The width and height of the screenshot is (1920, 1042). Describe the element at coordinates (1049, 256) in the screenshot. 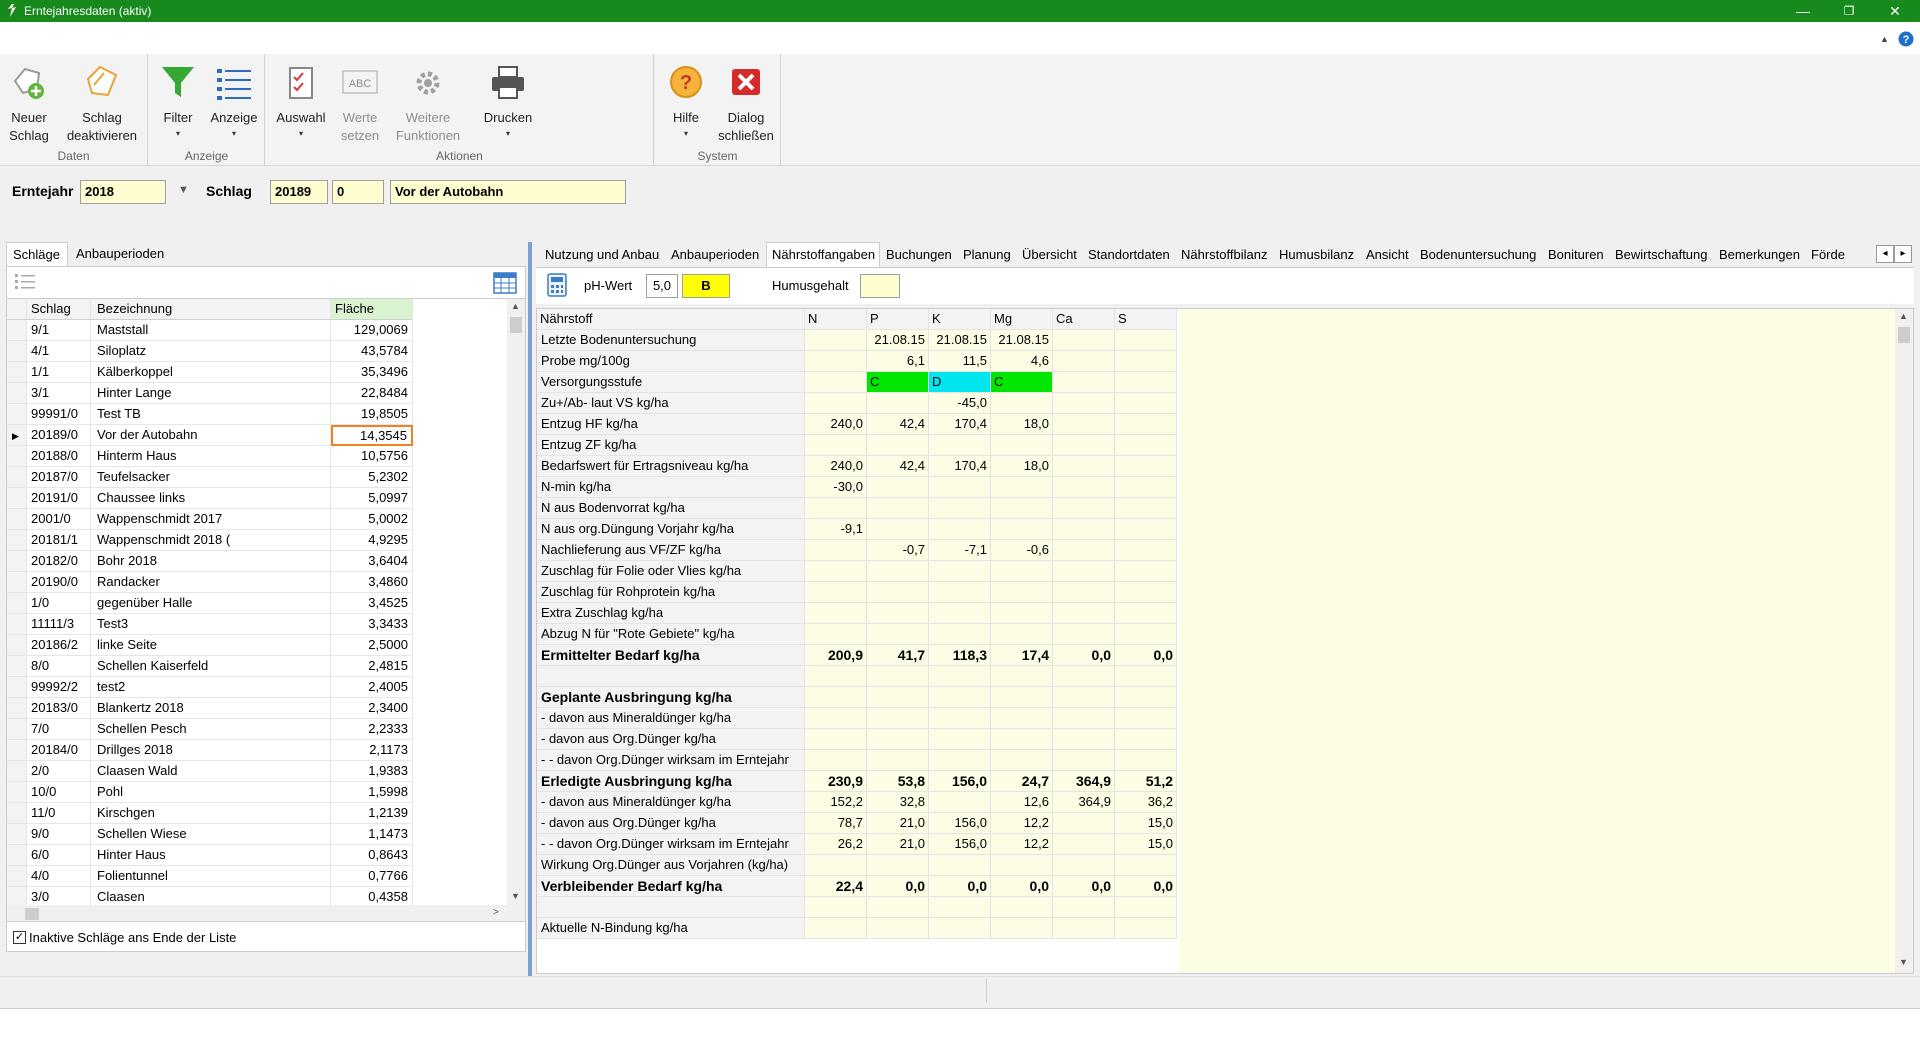

I see `tab-übersicht: Übersicht` at that location.